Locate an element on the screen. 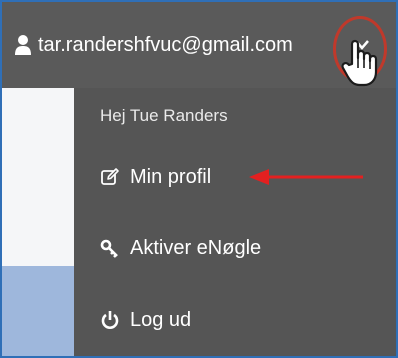  red-arrow-annotation is located at coordinates (306, 177).